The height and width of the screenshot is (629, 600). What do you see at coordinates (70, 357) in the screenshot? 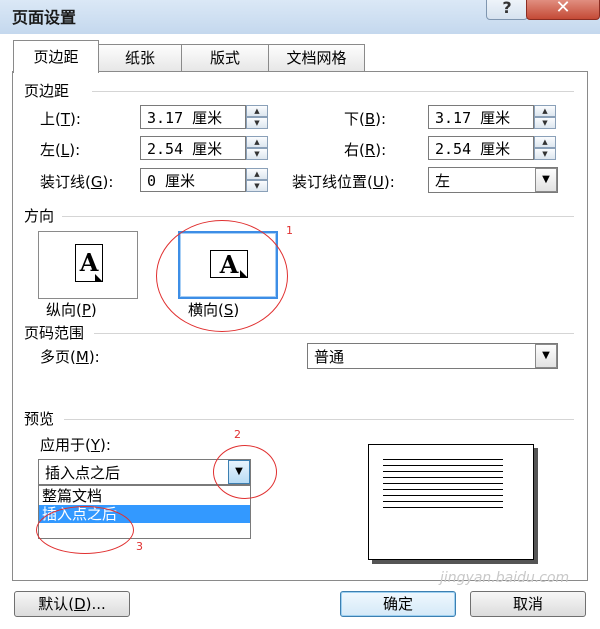
I see `multiple-pages-label: 多页(M):` at bounding box center [70, 357].